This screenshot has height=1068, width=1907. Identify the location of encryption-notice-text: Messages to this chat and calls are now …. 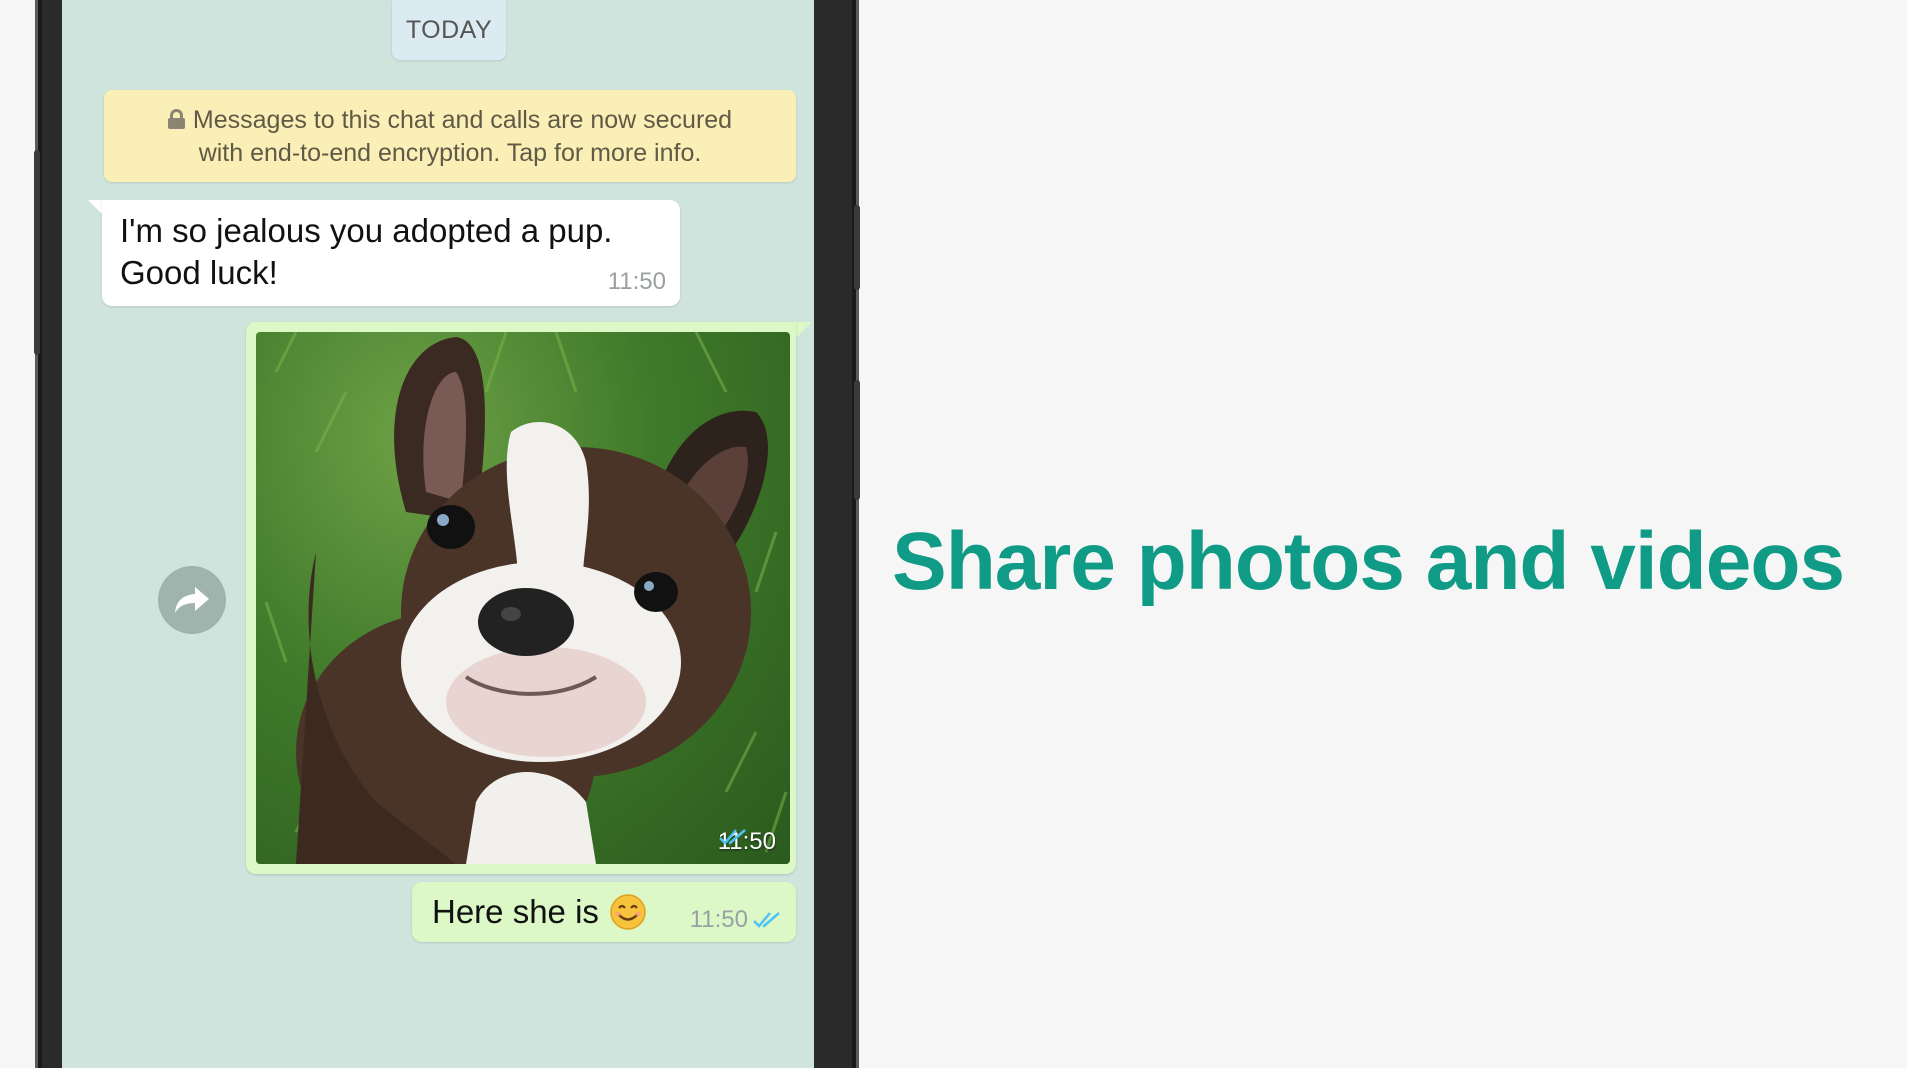
(462, 120).